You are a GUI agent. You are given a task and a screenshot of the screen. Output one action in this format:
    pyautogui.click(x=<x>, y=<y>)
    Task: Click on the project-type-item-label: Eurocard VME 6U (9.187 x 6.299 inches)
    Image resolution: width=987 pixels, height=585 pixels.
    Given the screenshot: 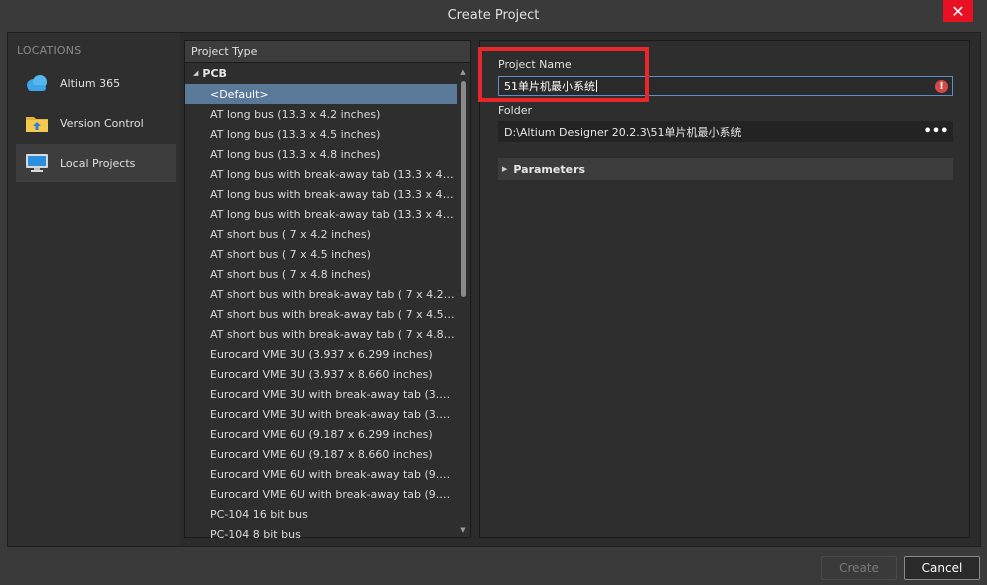 What is the action you would take?
    pyautogui.click(x=321, y=434)
    